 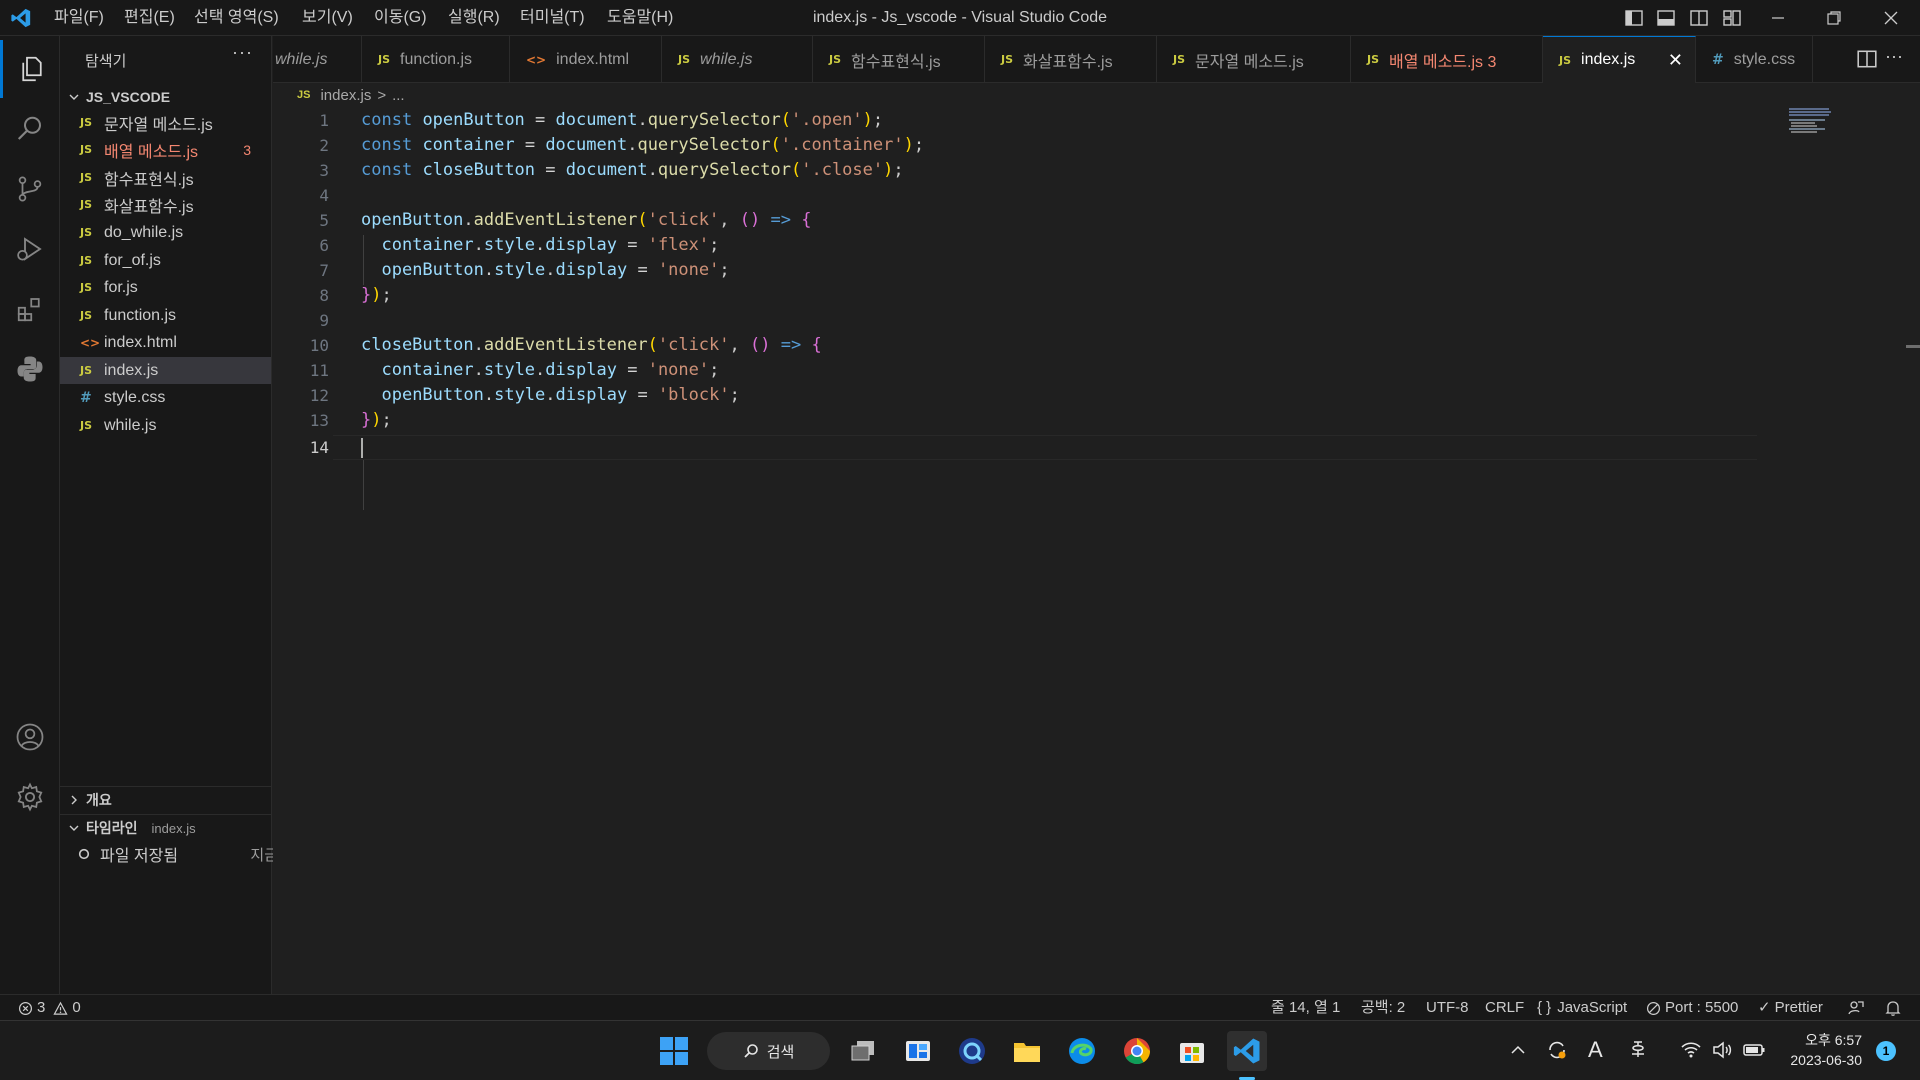 I want to click on file-item-selected: JS index.js, so click(x=165, y=370).